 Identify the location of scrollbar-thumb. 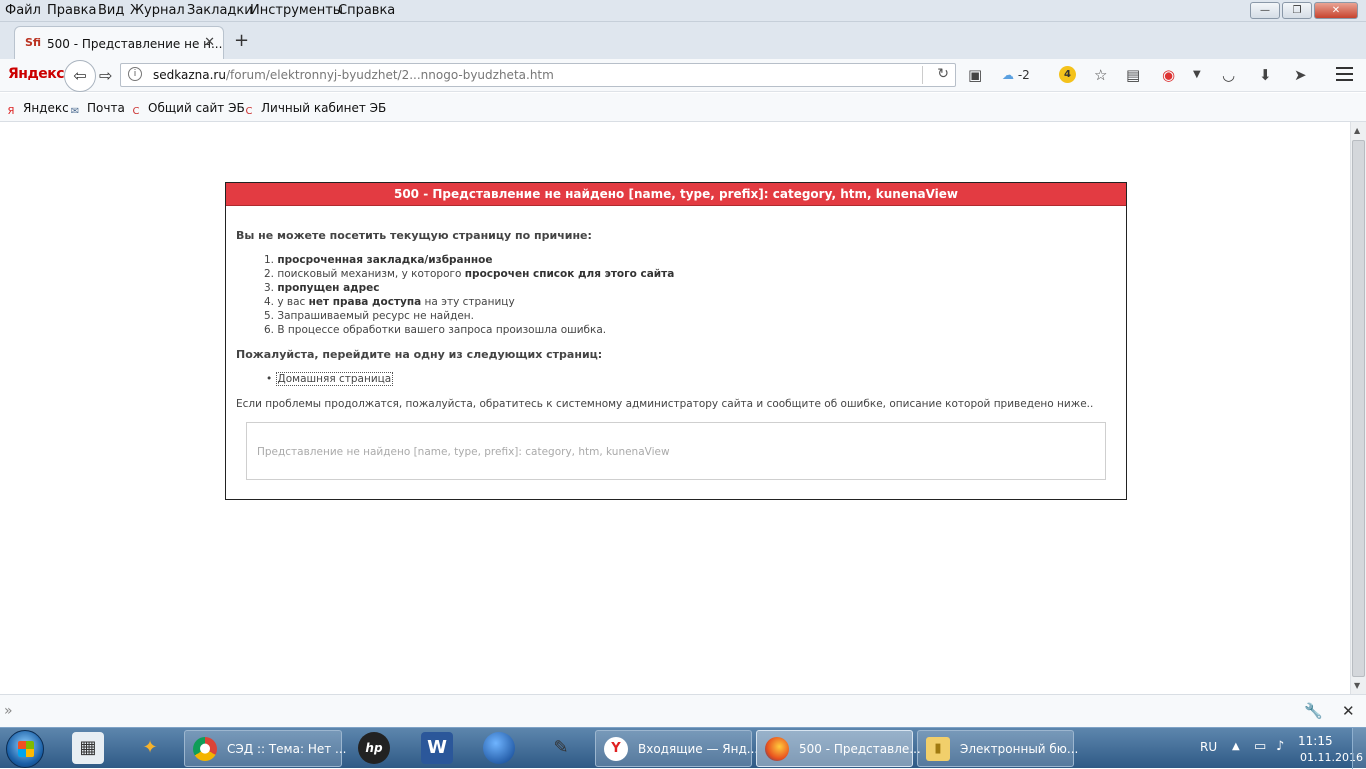
(1358, 408).